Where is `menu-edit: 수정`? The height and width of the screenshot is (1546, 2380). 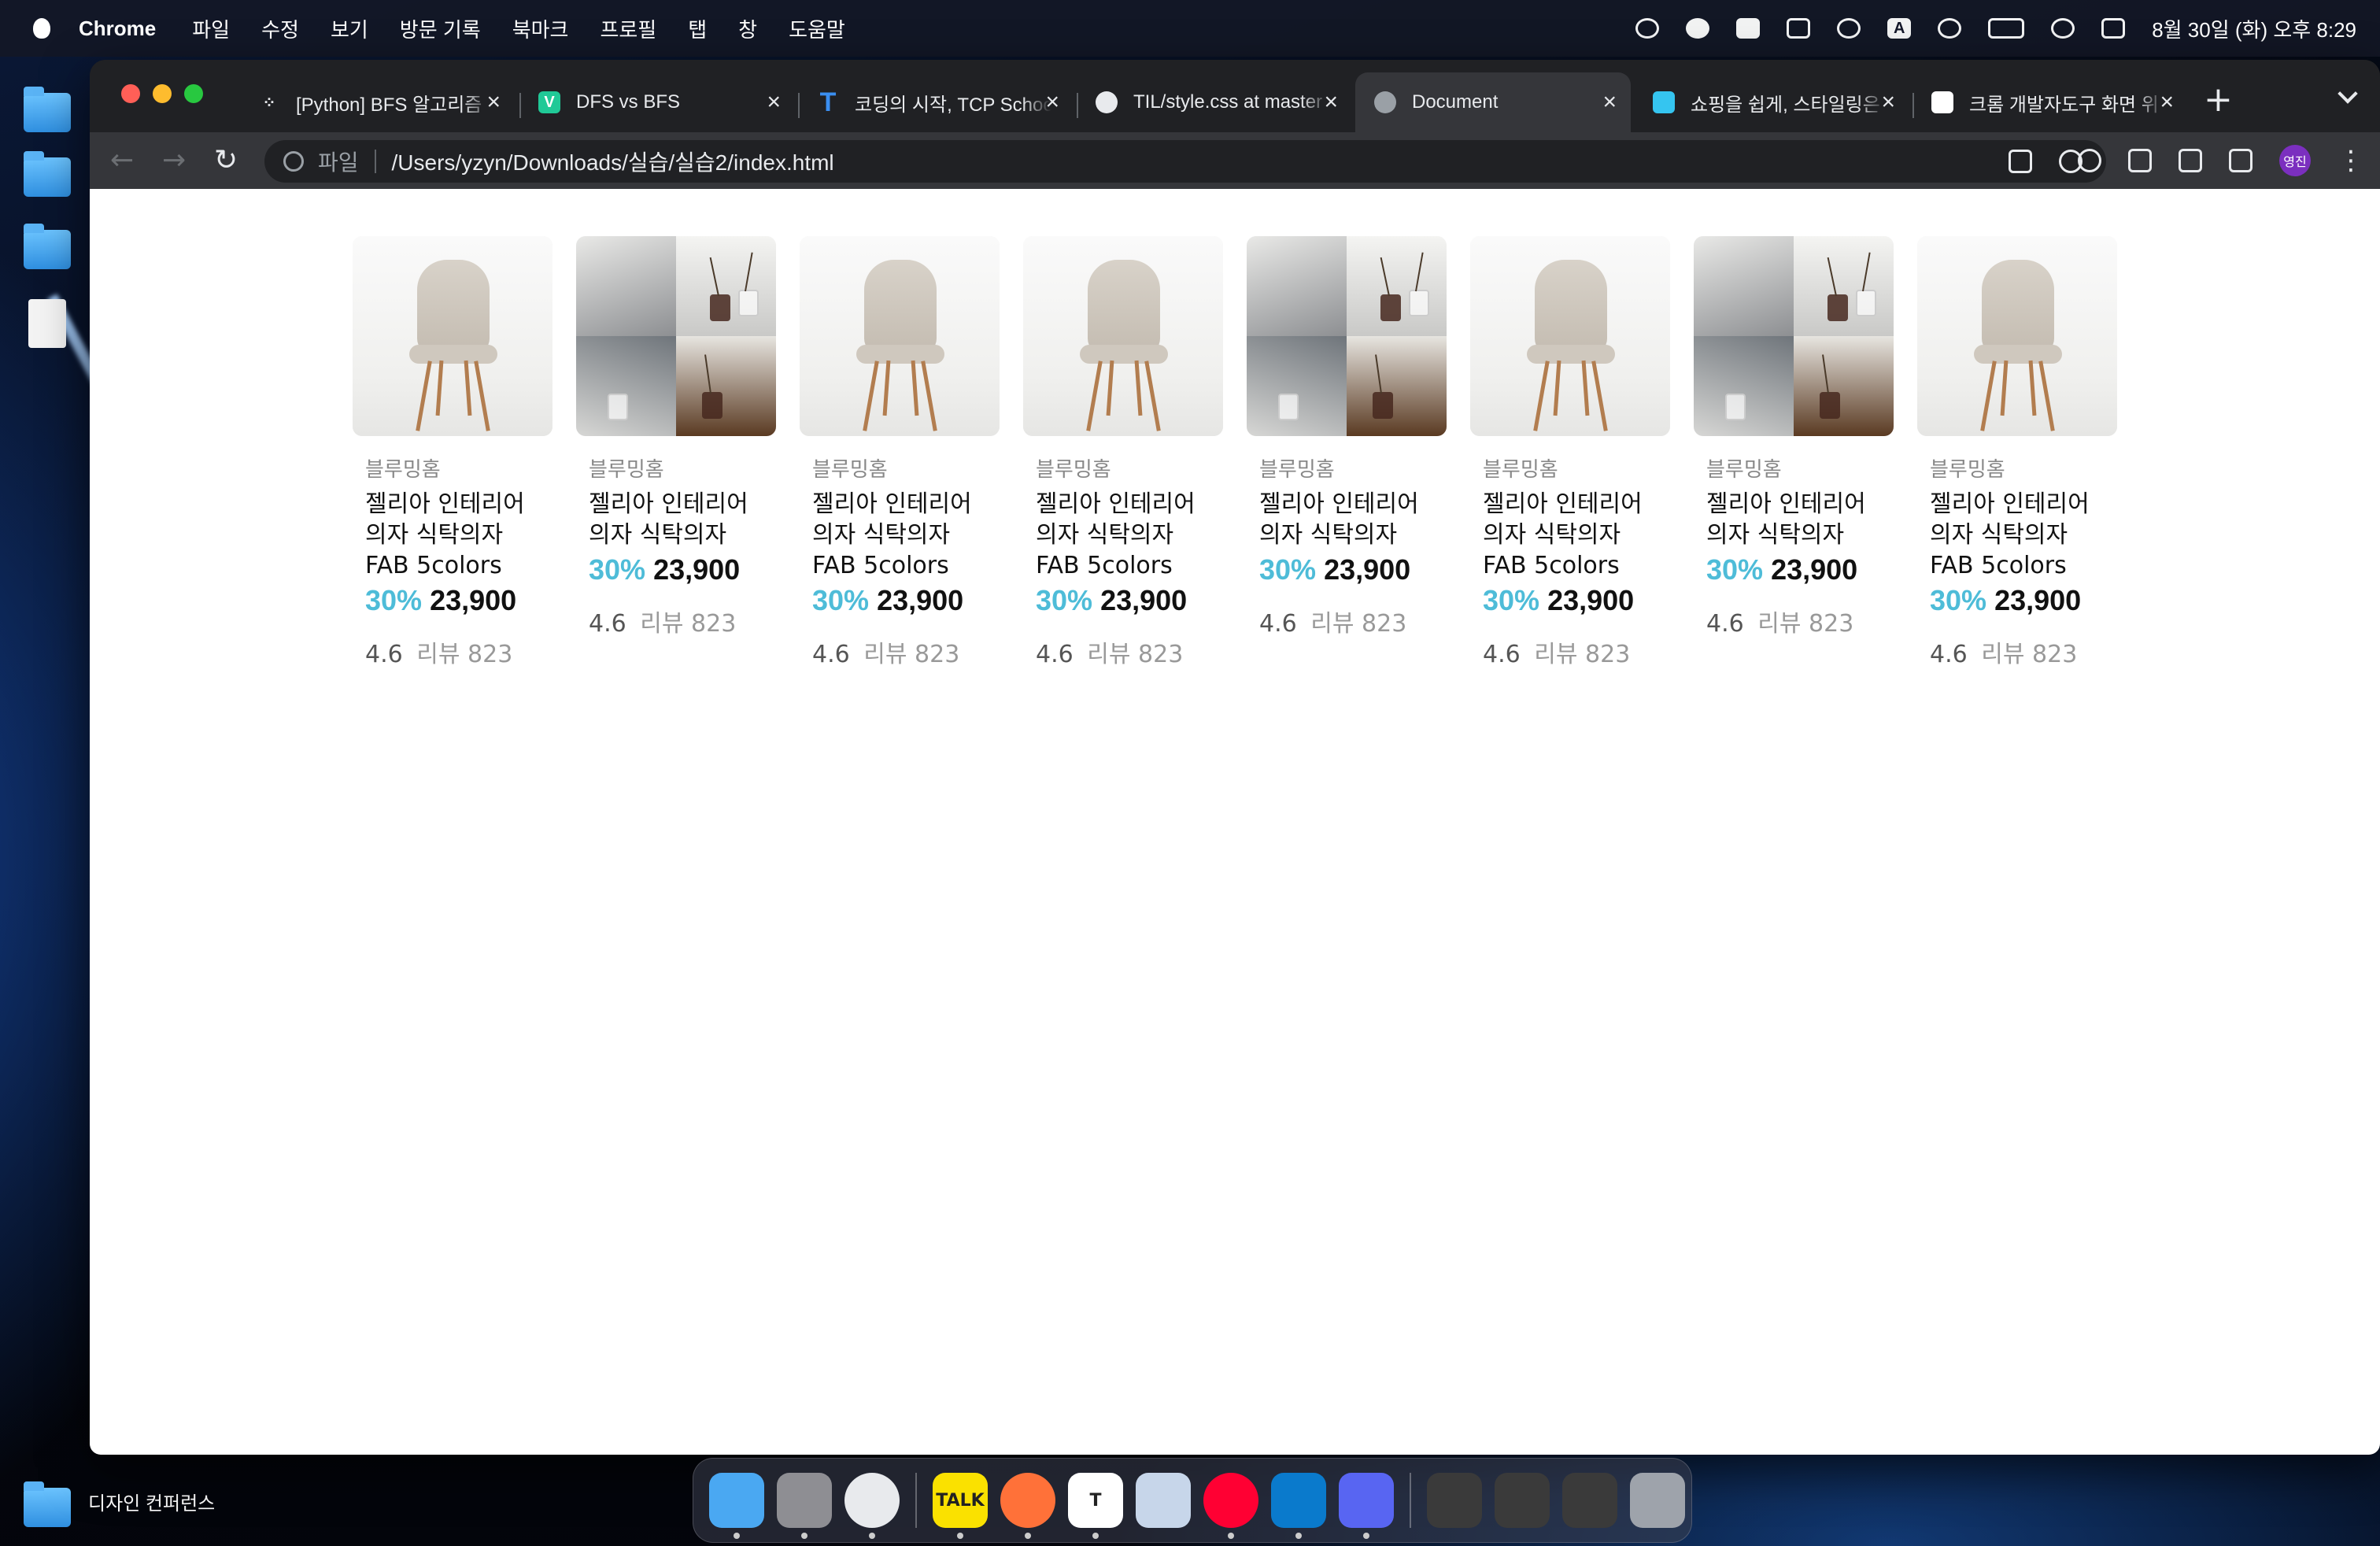
menu-edit: 수정 is located at coordinates (280, 28).